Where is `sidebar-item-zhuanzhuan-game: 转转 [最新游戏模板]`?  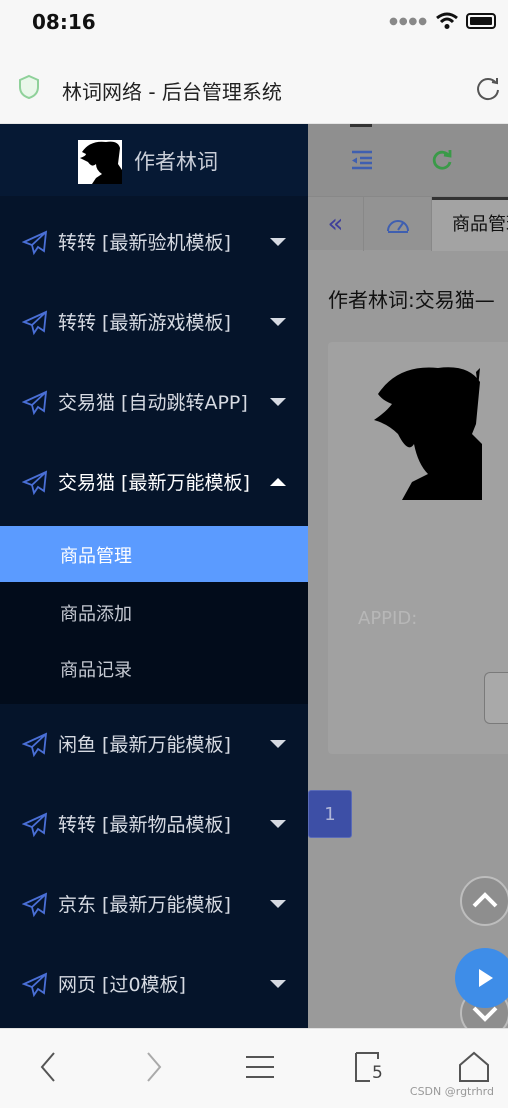 sidebar-item-zhuanzhuan-game: 转转 [最新游戏模板] is located at coordinates (154, 322).